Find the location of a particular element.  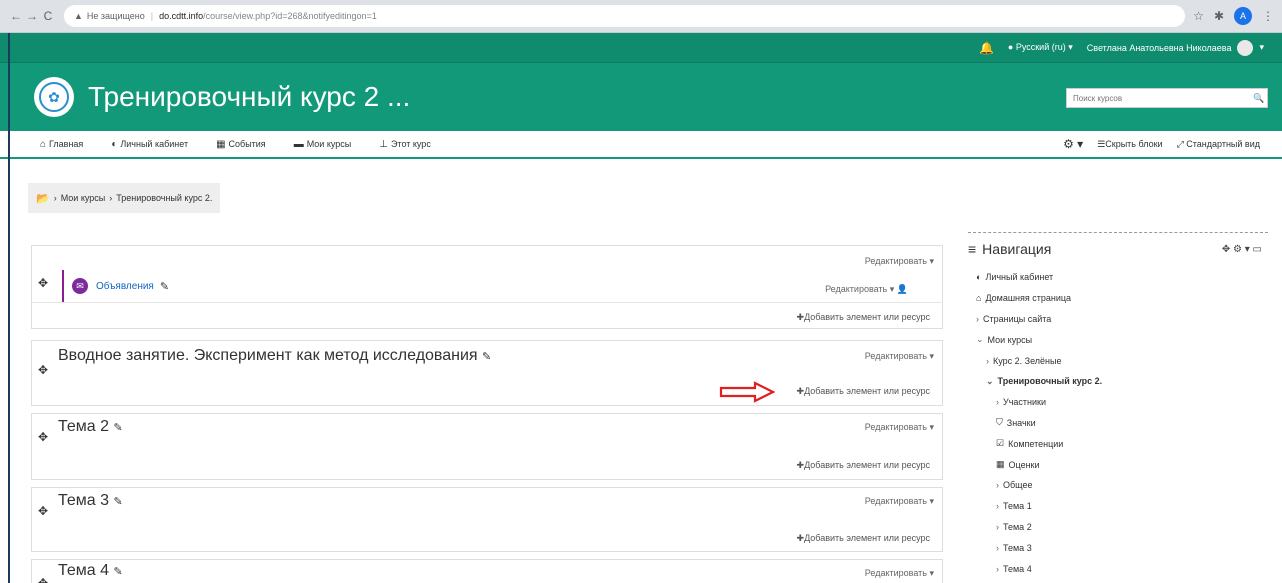

calendar-icon: ▦ is located at coordinates (221, 144).